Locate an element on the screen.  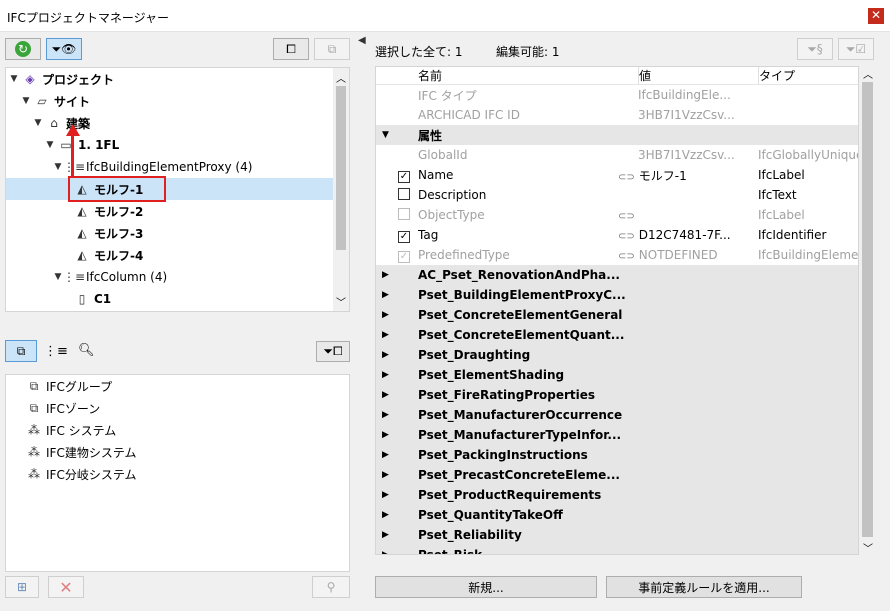
tree-item-morph-2: ◭ モルフ-2 is located at coordinates (170, 211).